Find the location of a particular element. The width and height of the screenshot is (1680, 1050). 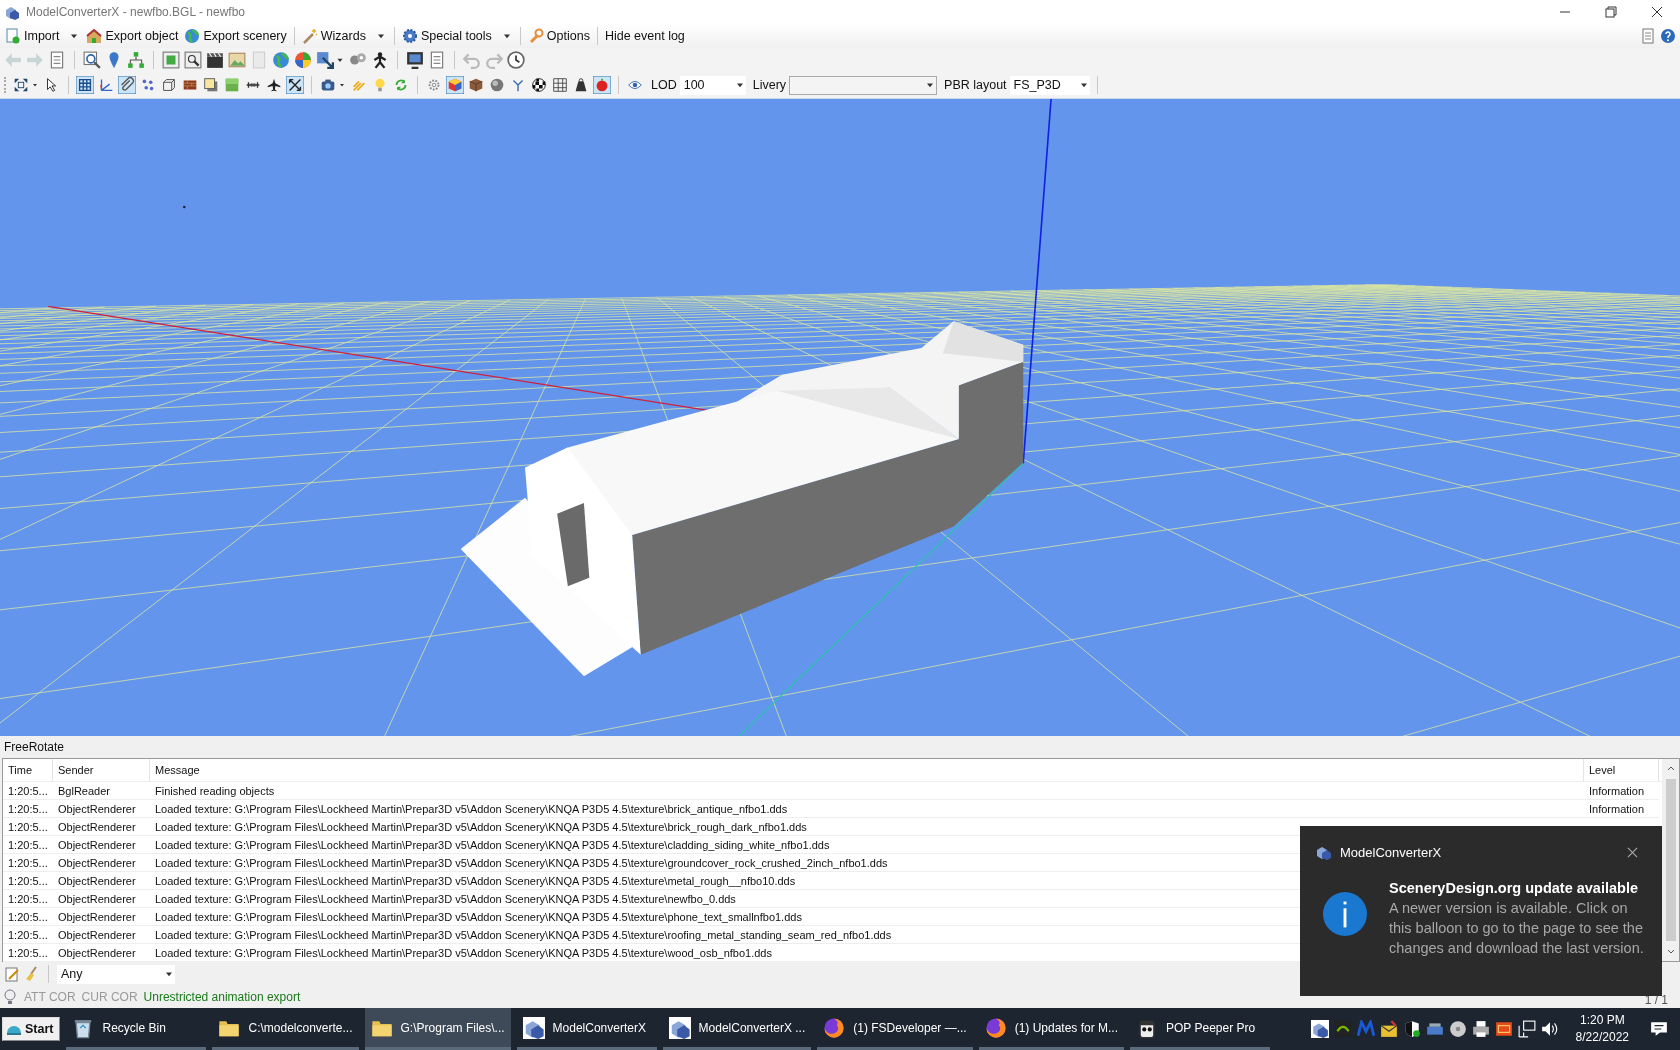

table-cell: Loaded texture: G:\Program Files\Lockheed Martin\Prepar3D v5\Addon Scenery\KNQA P3D5 4.5\texture\phone_text_smallnfbo1.dds is located at coordinates (478, 916).